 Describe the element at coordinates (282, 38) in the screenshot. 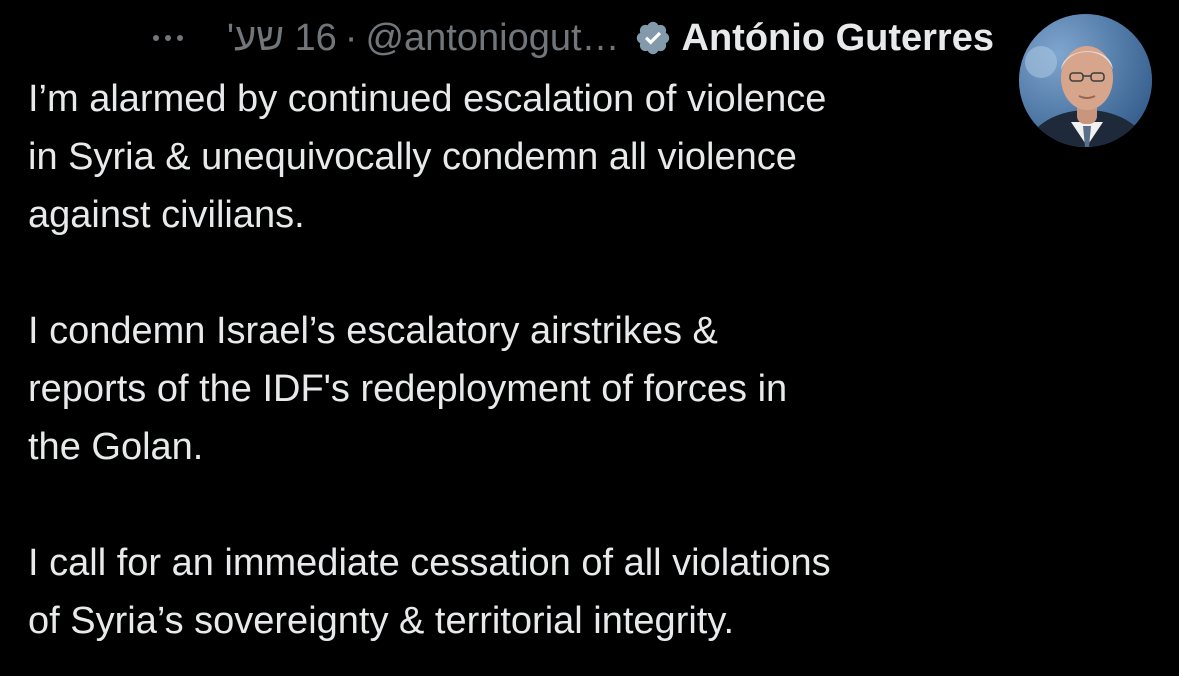

I see `timestamp: 16 שע'` at that location.